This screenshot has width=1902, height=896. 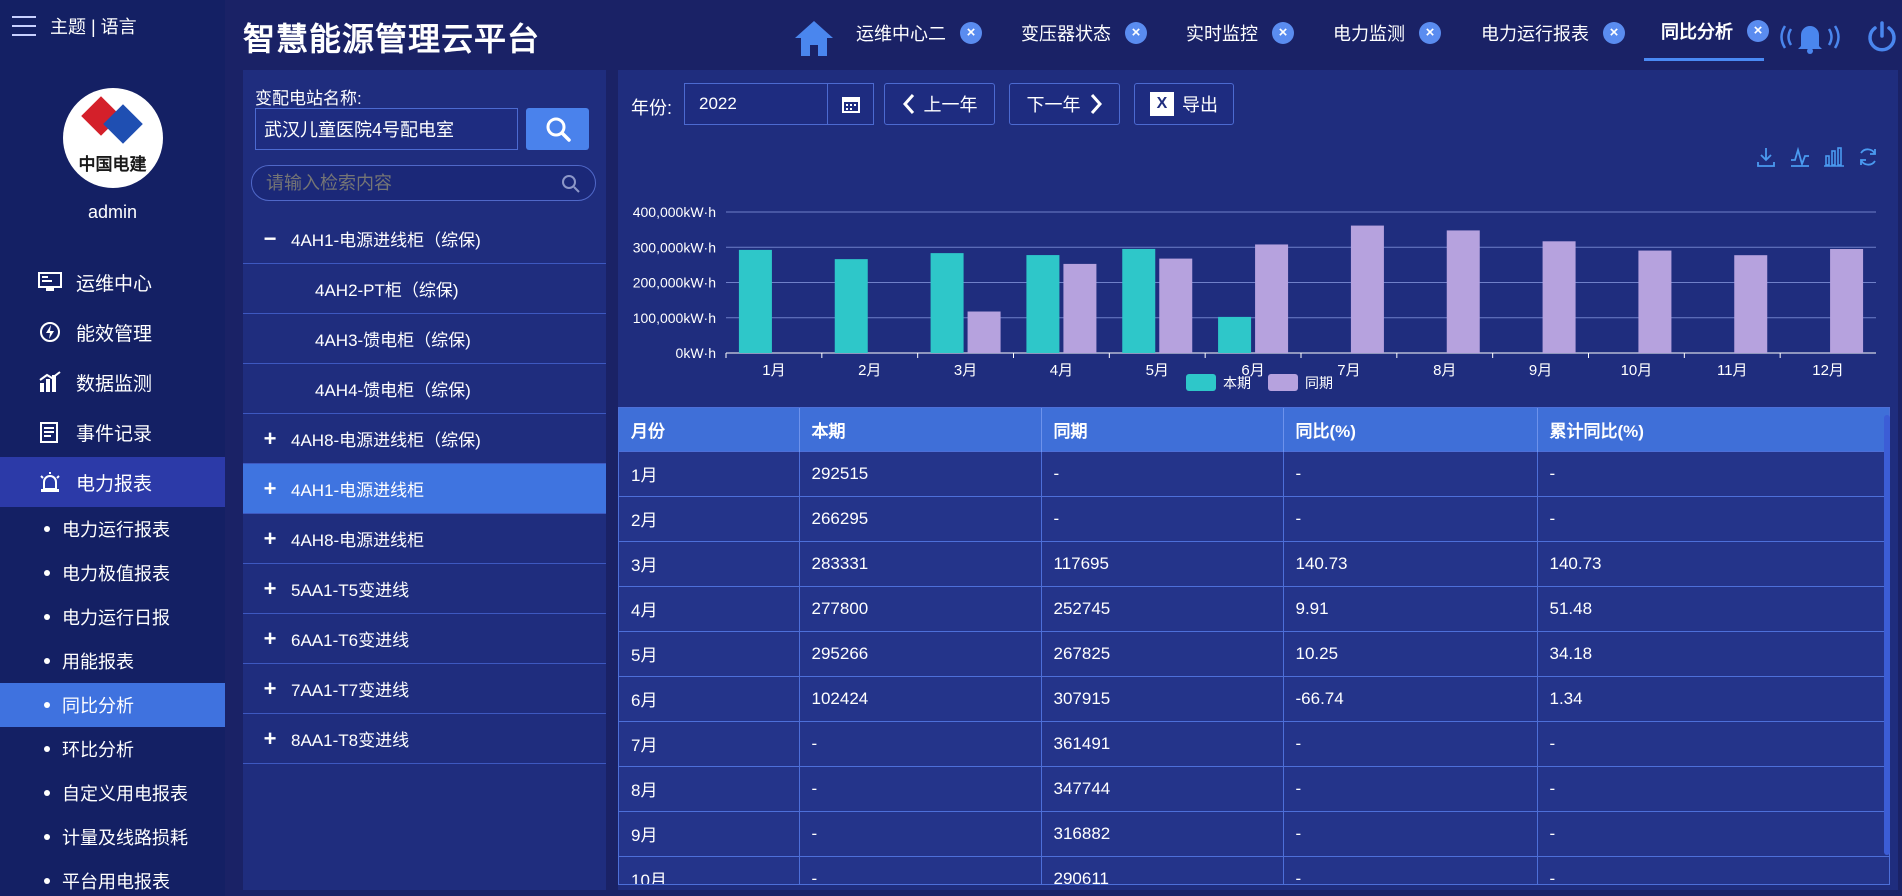 I want to click on table-cell: 361491, so click(x=1162, y=743).